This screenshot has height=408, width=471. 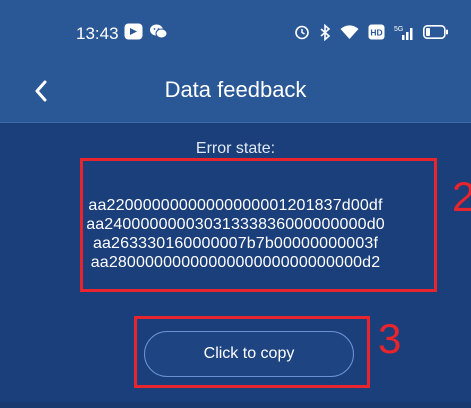 I want to click on back-button, so click(x=41, y=91).